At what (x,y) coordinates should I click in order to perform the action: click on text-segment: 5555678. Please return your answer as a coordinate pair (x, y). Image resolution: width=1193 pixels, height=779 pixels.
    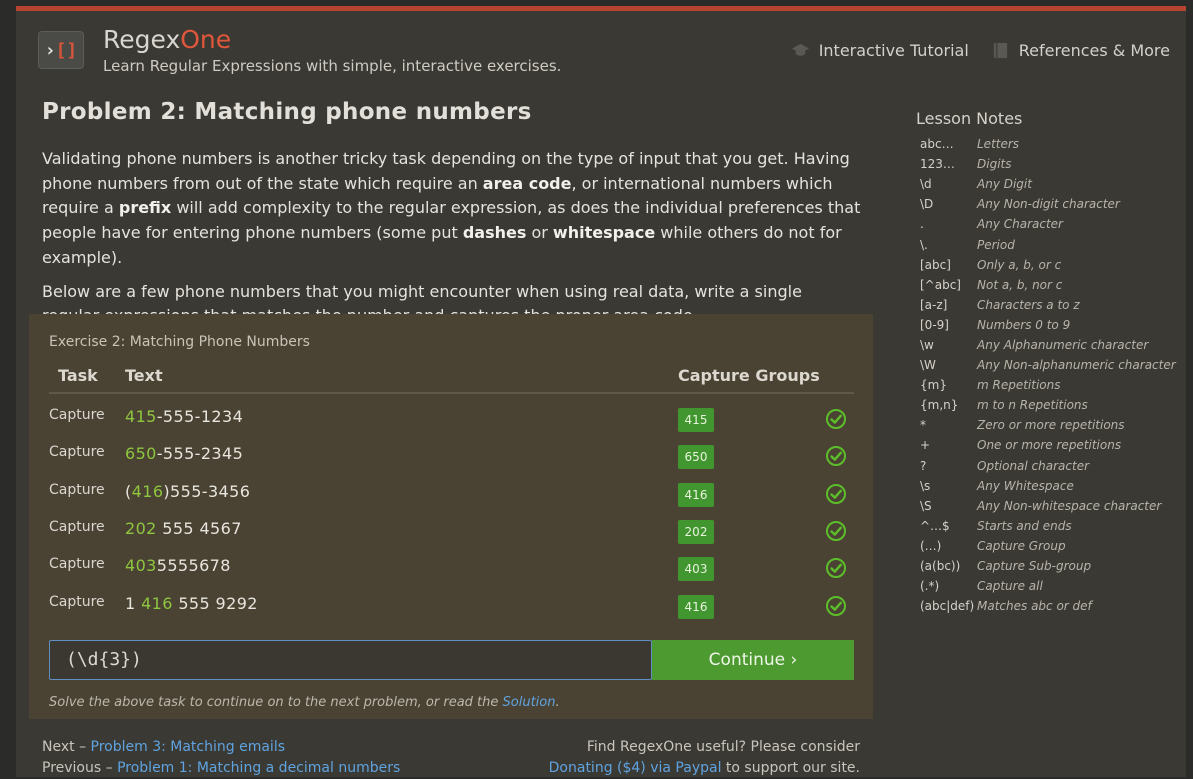
    Looking at the image, I should click on (193, 565).